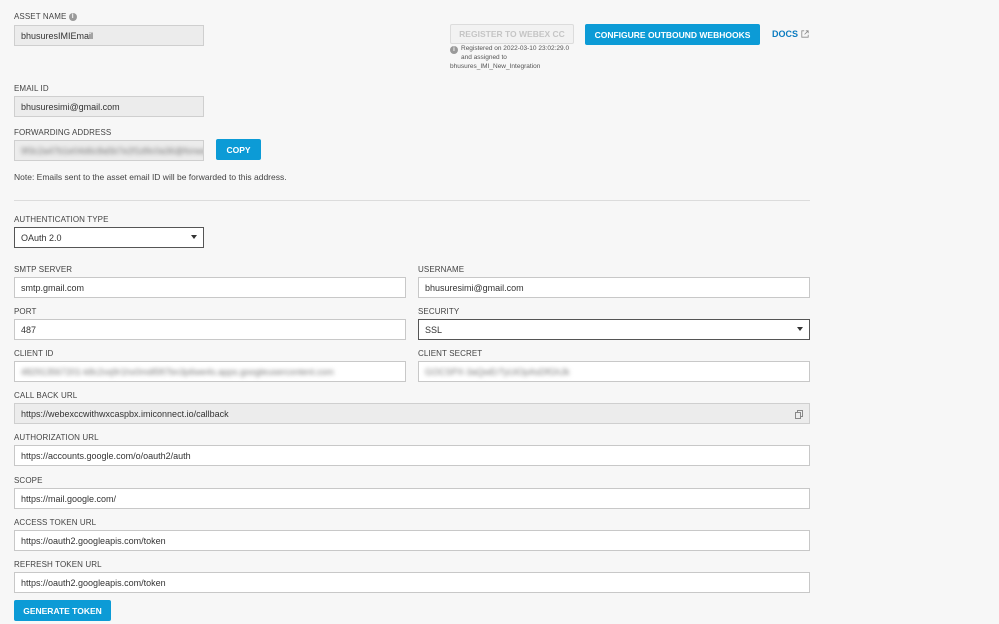 This screenshot has width=999, height=624. Describe the element at coordinates (41, 237) in the screenshot. I see `auth-type-value: OAuth 2.0` at that location.